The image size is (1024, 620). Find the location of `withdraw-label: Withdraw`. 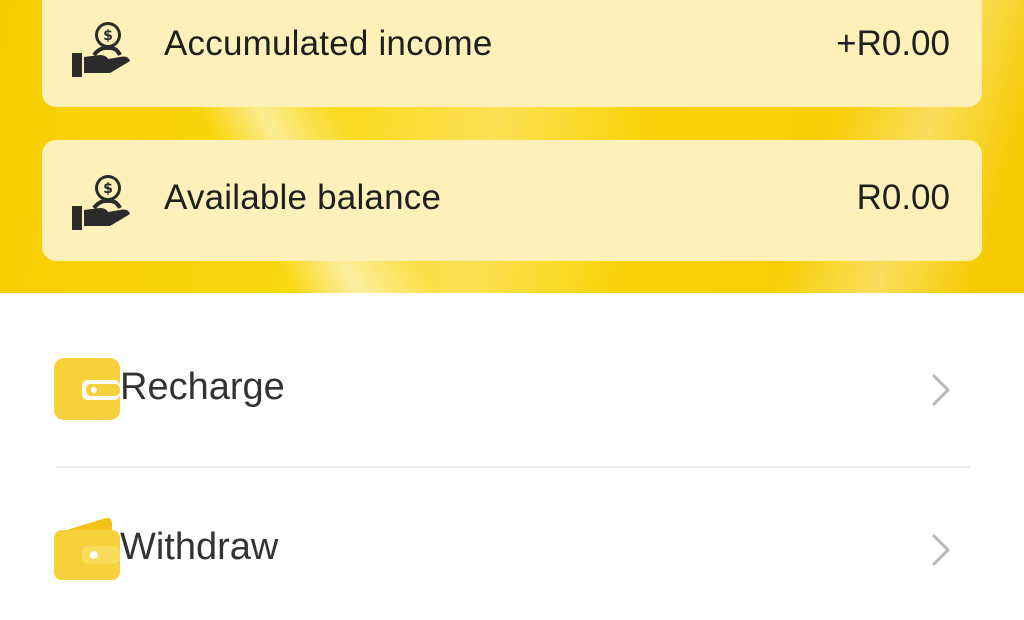

withdraw-label: Withdraw is located at coordinates (199, 547).